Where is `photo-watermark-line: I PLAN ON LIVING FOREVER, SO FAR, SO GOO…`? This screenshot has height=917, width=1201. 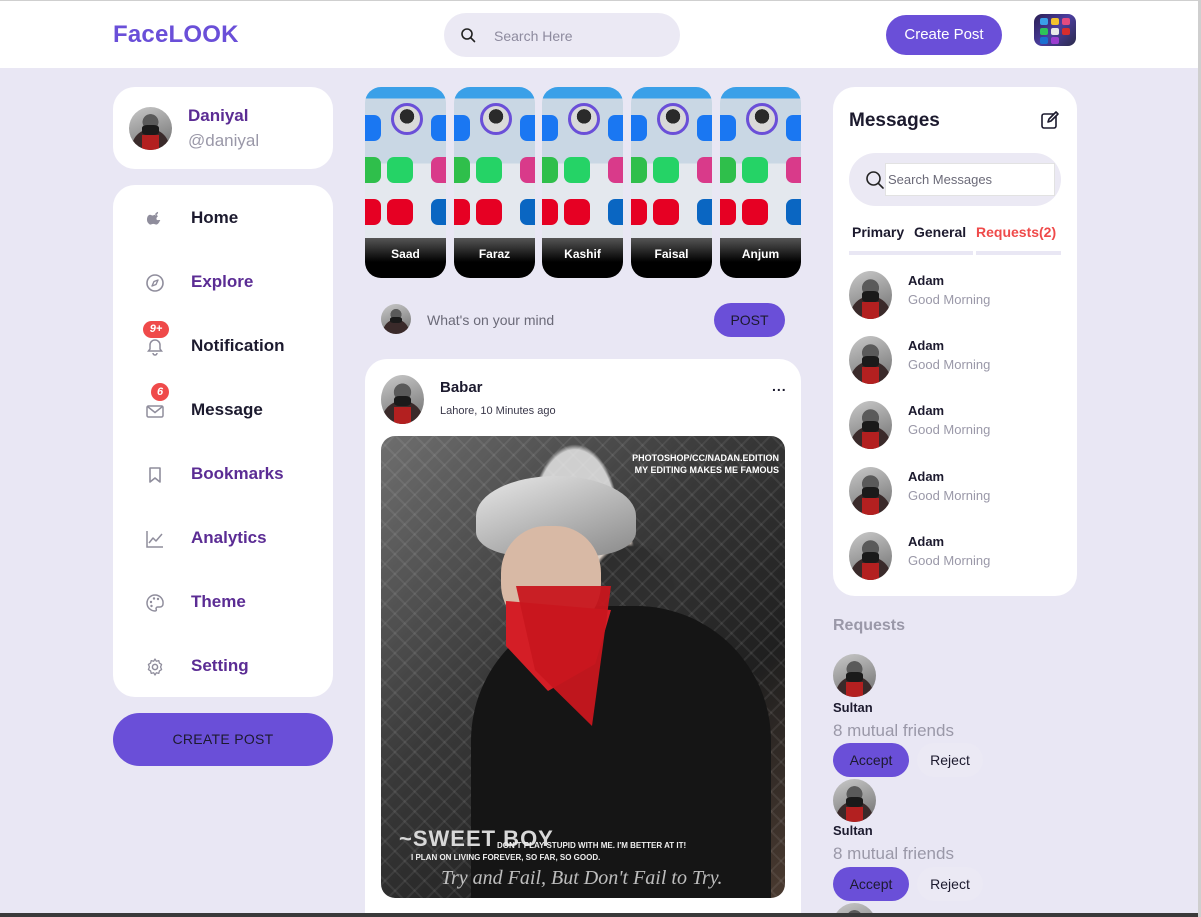 photo-watermark-line: I PLAN ON LIVING FOREVER, SO FAR, SO GOO… is located at coordinates (506, 857).